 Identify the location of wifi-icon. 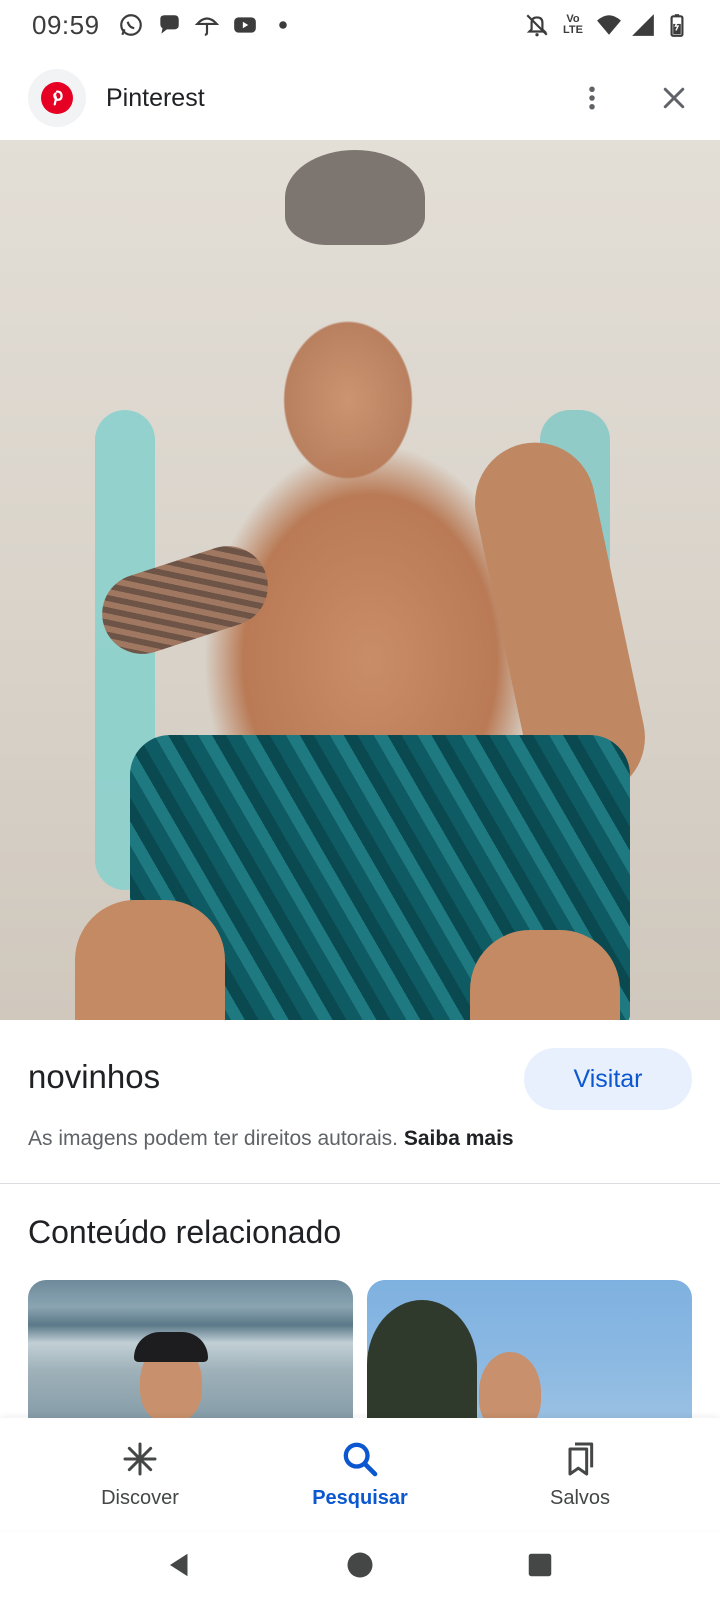
(609, 25).